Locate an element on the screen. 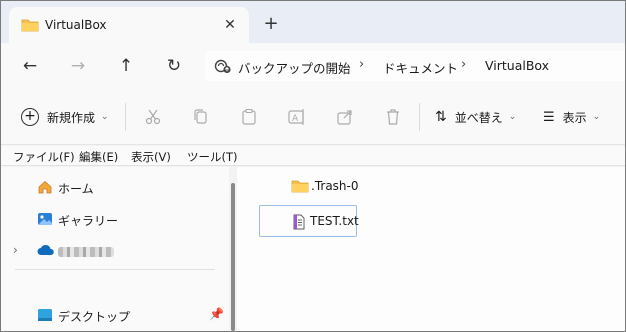 This screenshot has width=626, height=332. cut-icon is located at coordinates (153, 117).